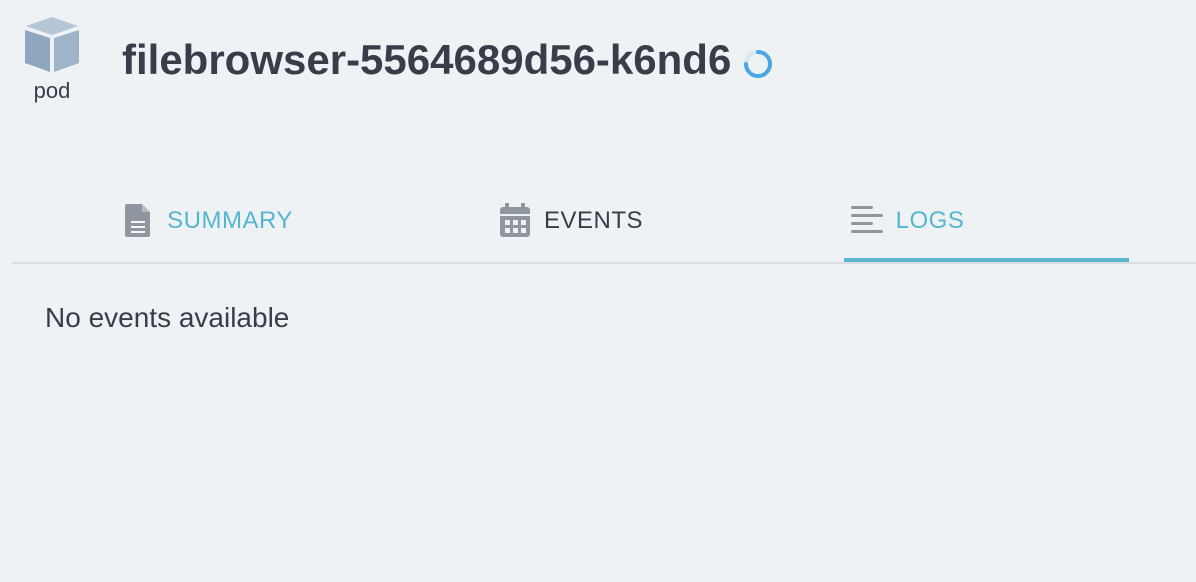 This screenshot has width=1196, height=582. I want to click on tab-summary: SUMMARY, so click(207, 220).